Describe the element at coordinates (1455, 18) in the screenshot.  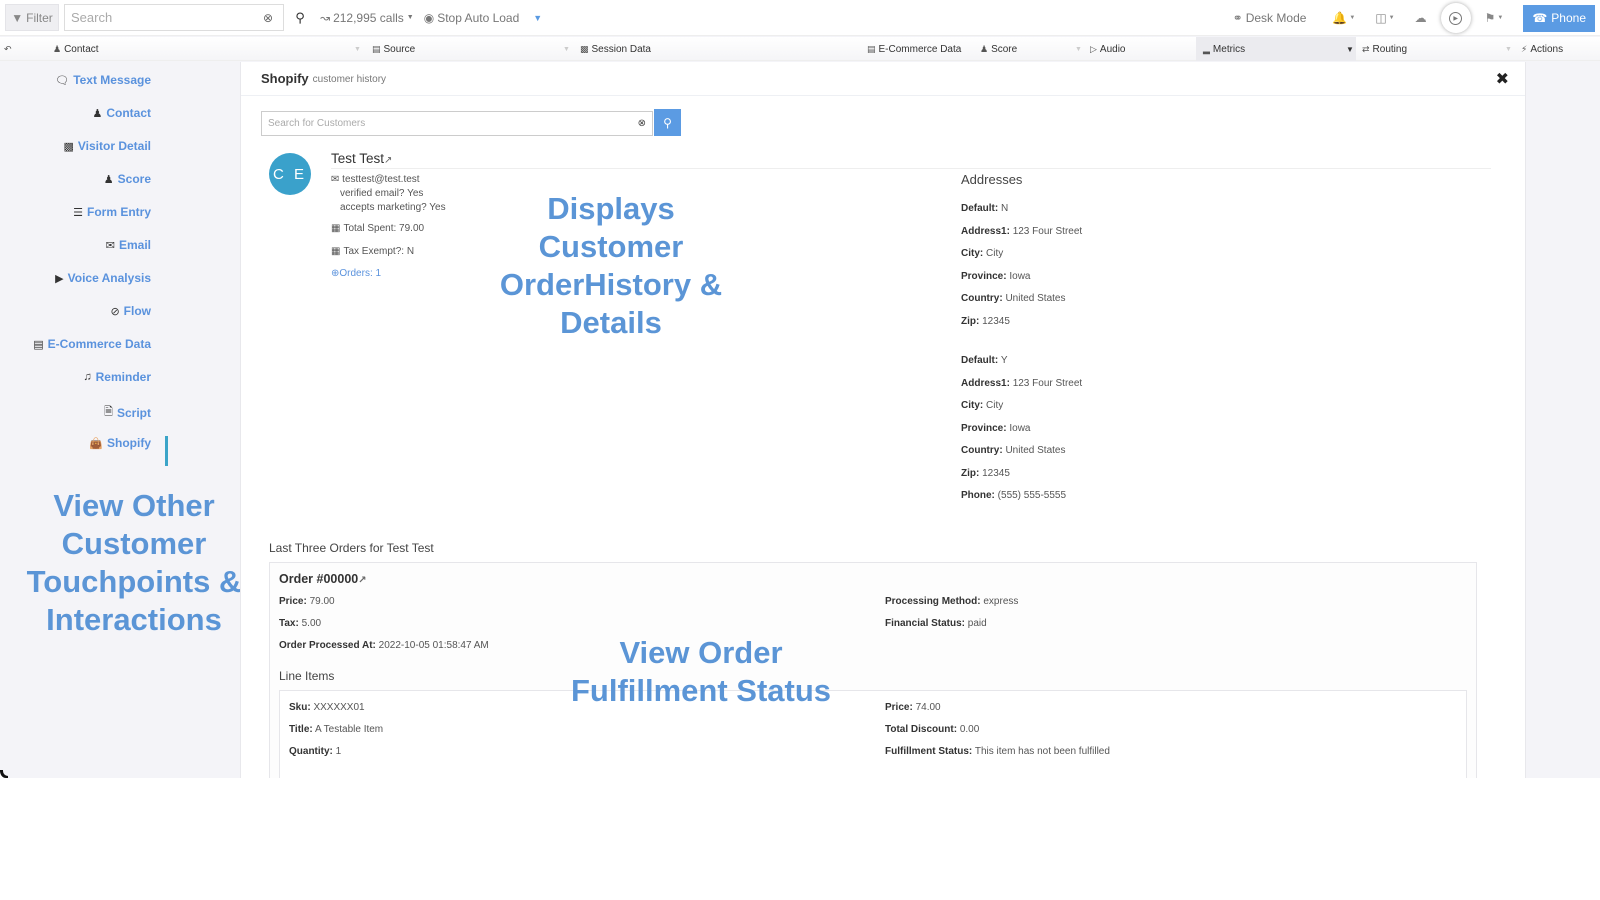
I see `play-button: ▶` at that location.